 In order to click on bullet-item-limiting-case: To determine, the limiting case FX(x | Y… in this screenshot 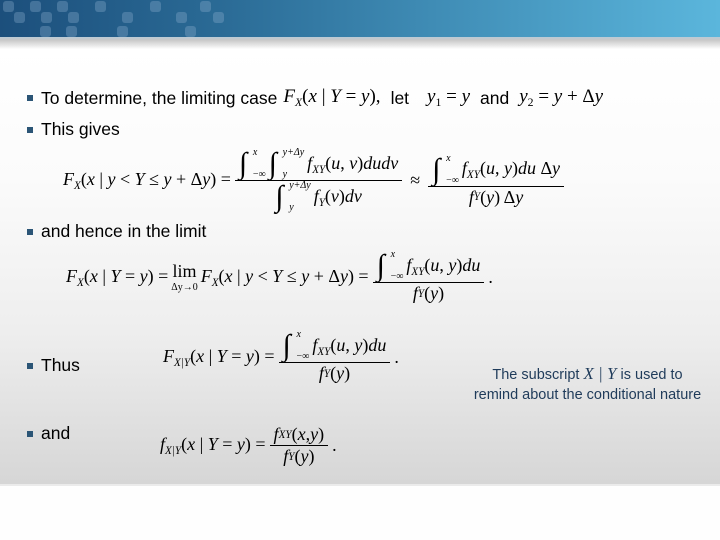, I will do `click(318, 98)`.